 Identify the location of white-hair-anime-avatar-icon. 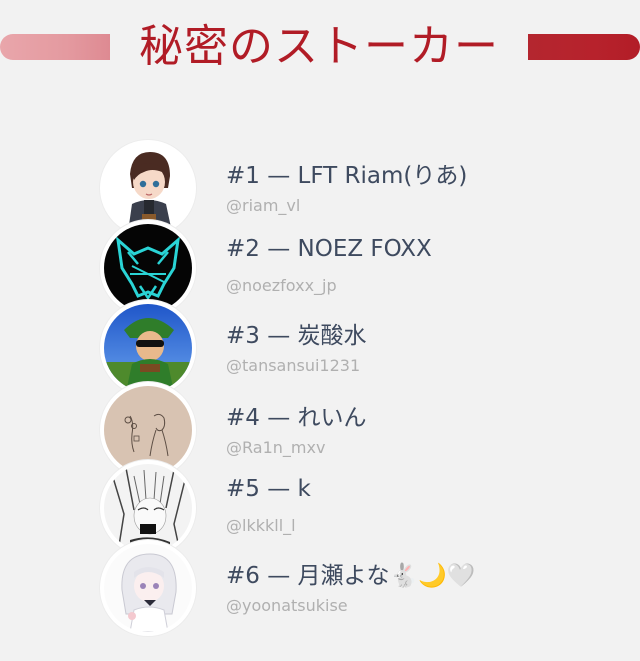
(148, 588).